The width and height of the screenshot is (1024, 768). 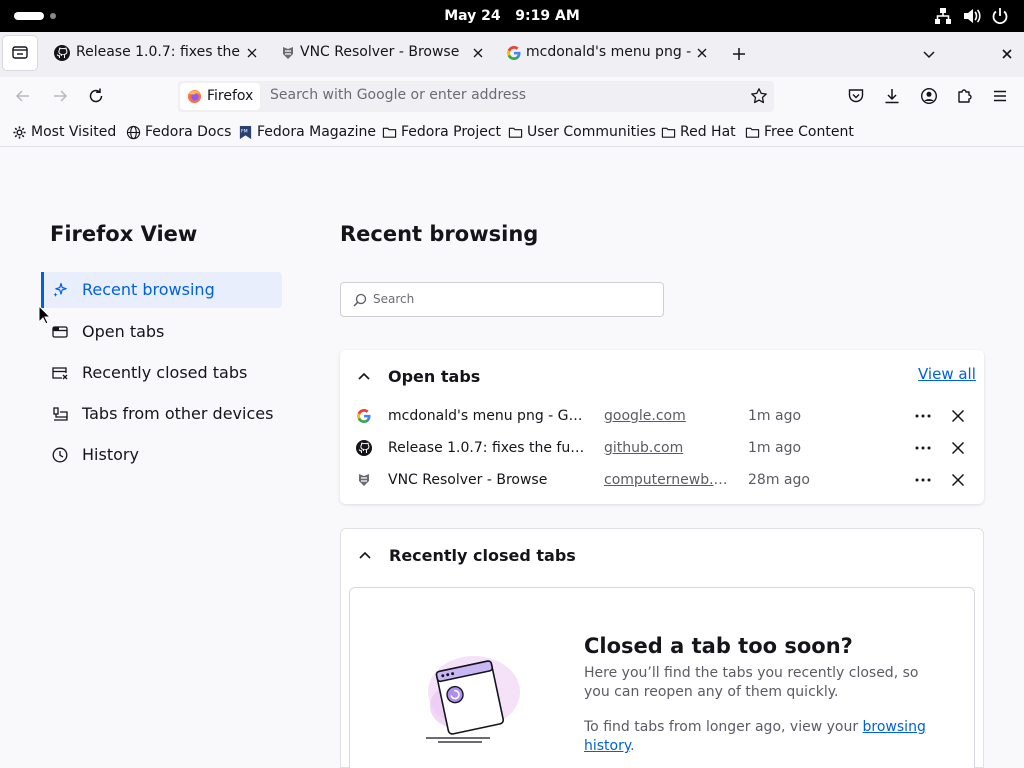 I want to click on bookmark-fedora-docs: Fedora Docs, so click(x=178, y=132).